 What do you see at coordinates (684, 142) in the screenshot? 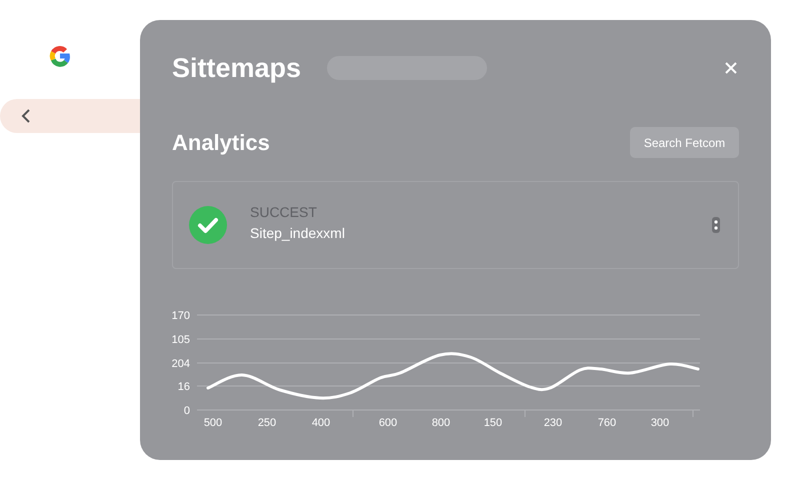
I see `search-button: Search Fetcom` at bounding box center [684, 142].